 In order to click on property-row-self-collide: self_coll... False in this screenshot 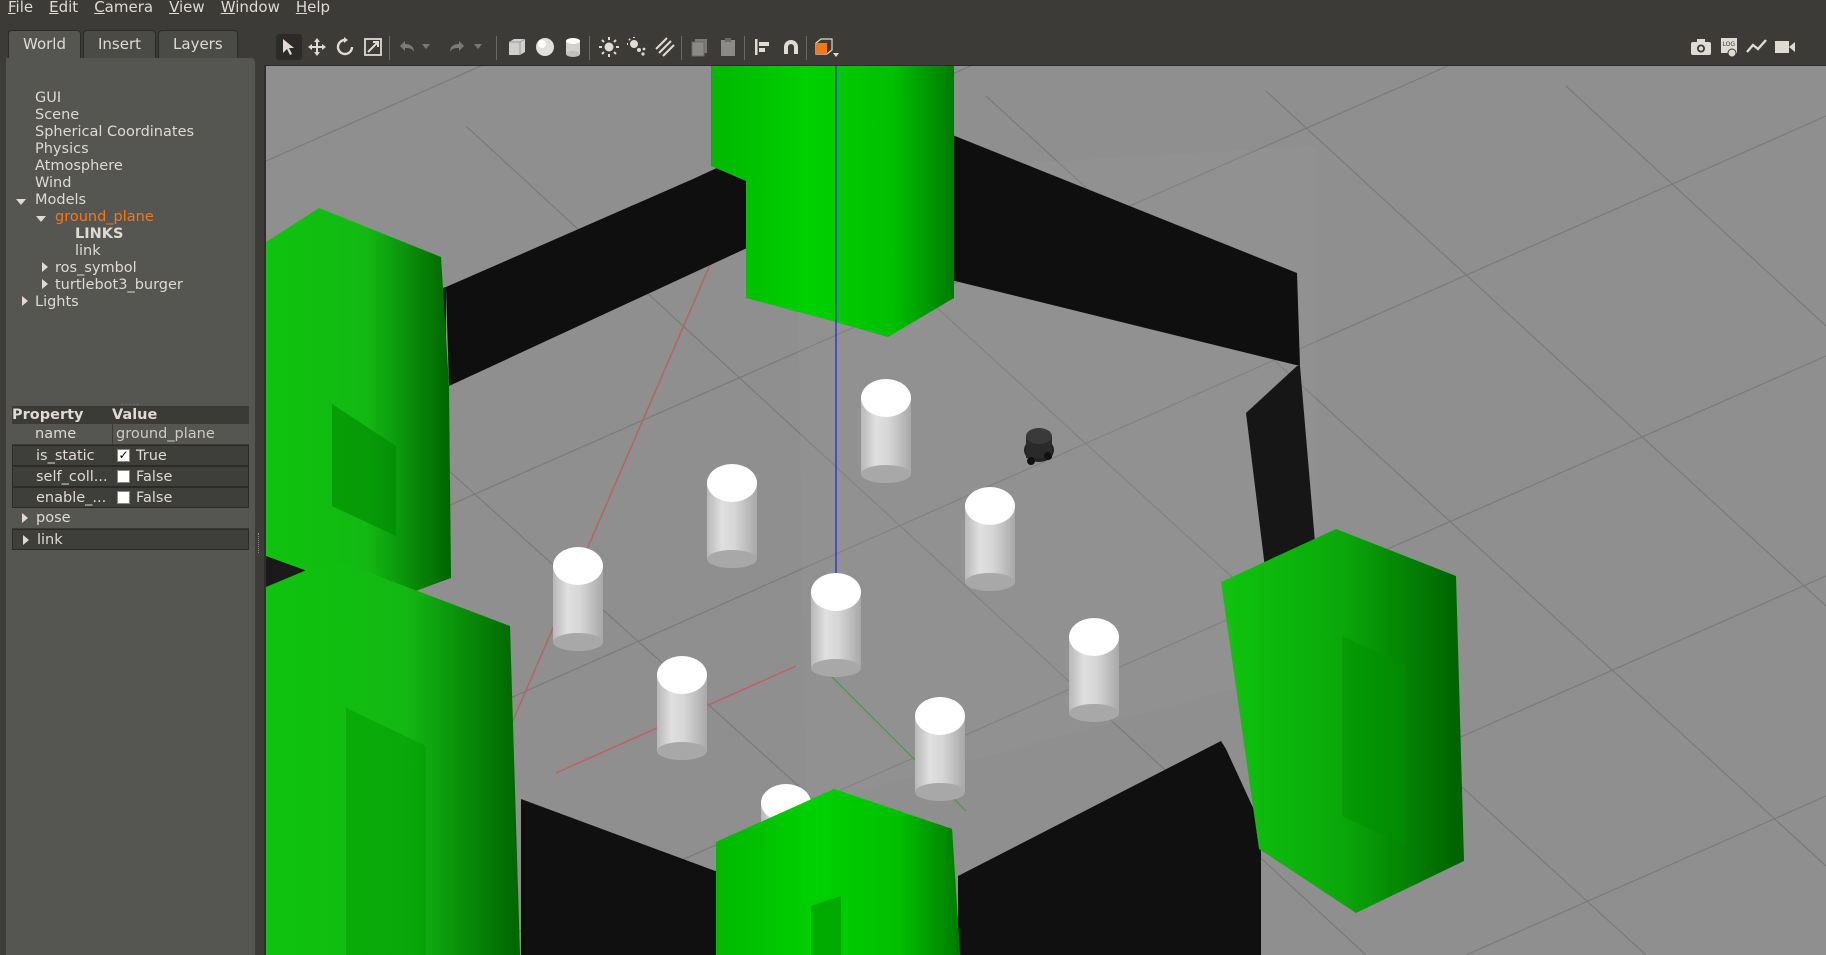, I will do `click(130, 476)`.